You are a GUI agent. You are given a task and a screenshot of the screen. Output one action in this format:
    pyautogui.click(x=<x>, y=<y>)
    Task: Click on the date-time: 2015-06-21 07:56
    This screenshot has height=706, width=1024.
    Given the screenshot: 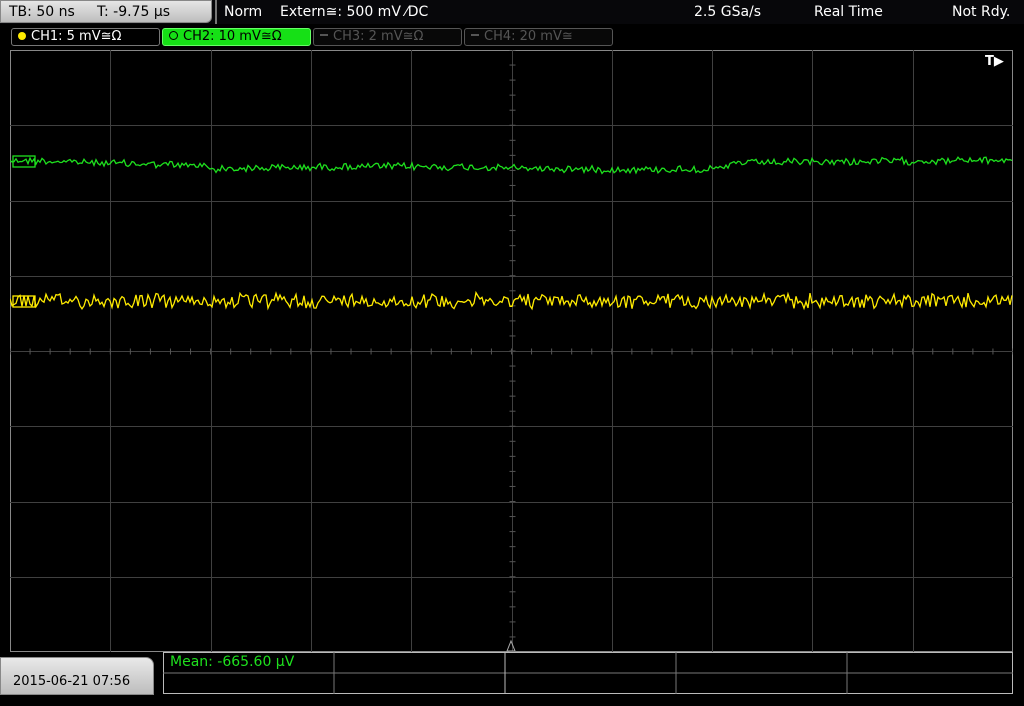 What is the action you would take?
    pyautogui.click(x=77, y=676)
    